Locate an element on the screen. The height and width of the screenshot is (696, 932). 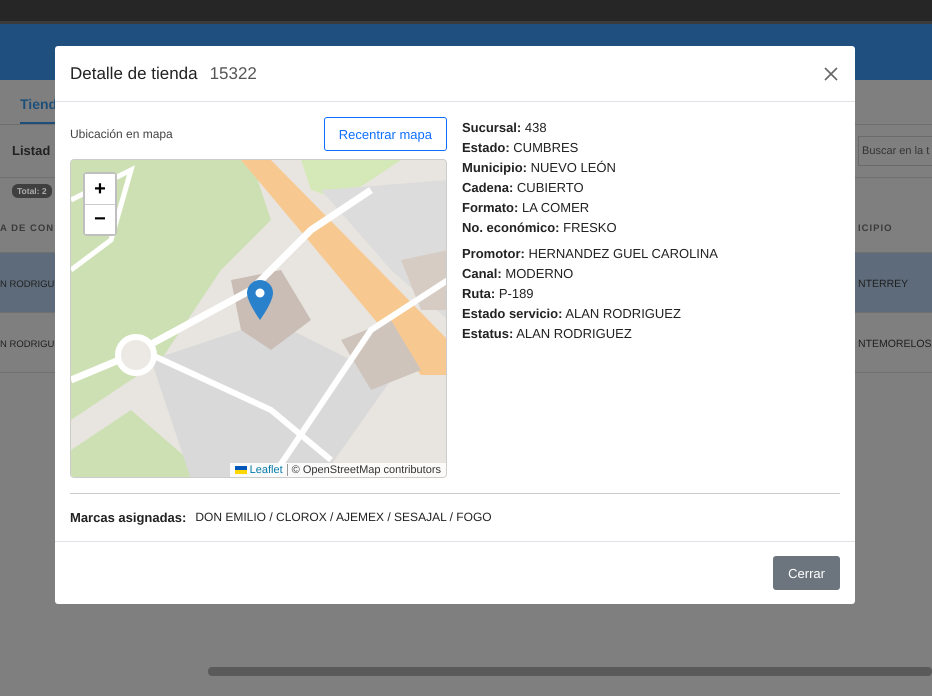
detail-line: No. económico: FRESKO is located at coordinates (540, 228).